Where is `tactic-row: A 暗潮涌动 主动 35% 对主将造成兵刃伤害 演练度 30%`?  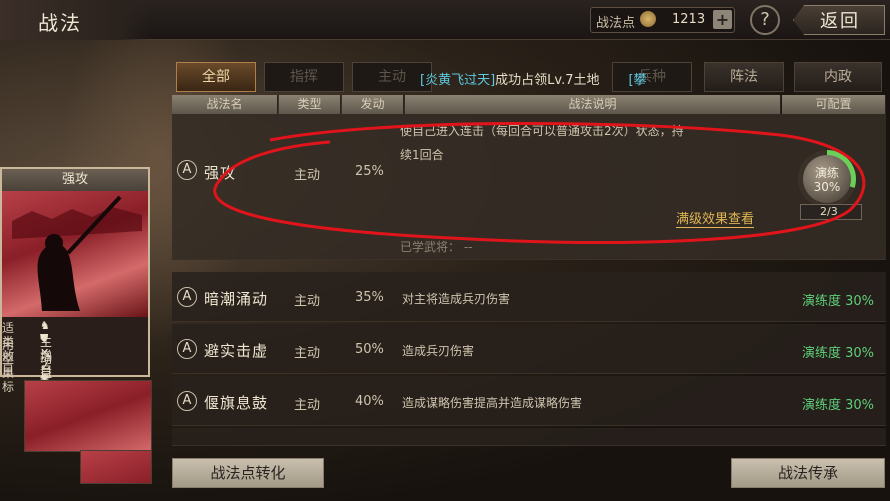 tactic-row: A 暗潮涌动 主动 35% 对主将造成兵刃伤害 演练度 30% is located at coordinates (529, 297).